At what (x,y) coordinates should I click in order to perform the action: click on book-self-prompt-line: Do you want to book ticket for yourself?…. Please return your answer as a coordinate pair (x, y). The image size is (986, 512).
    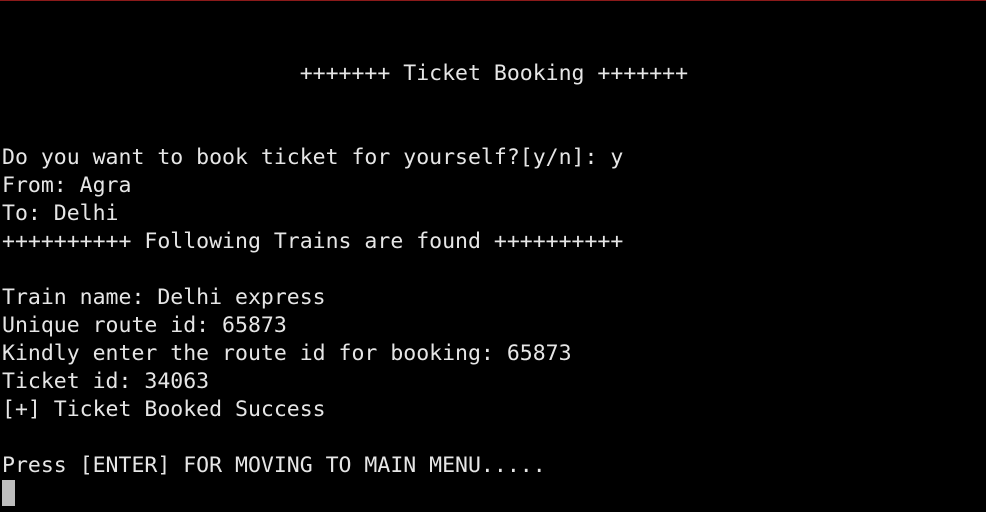
    Looking at the image, I should click on (313, 157).